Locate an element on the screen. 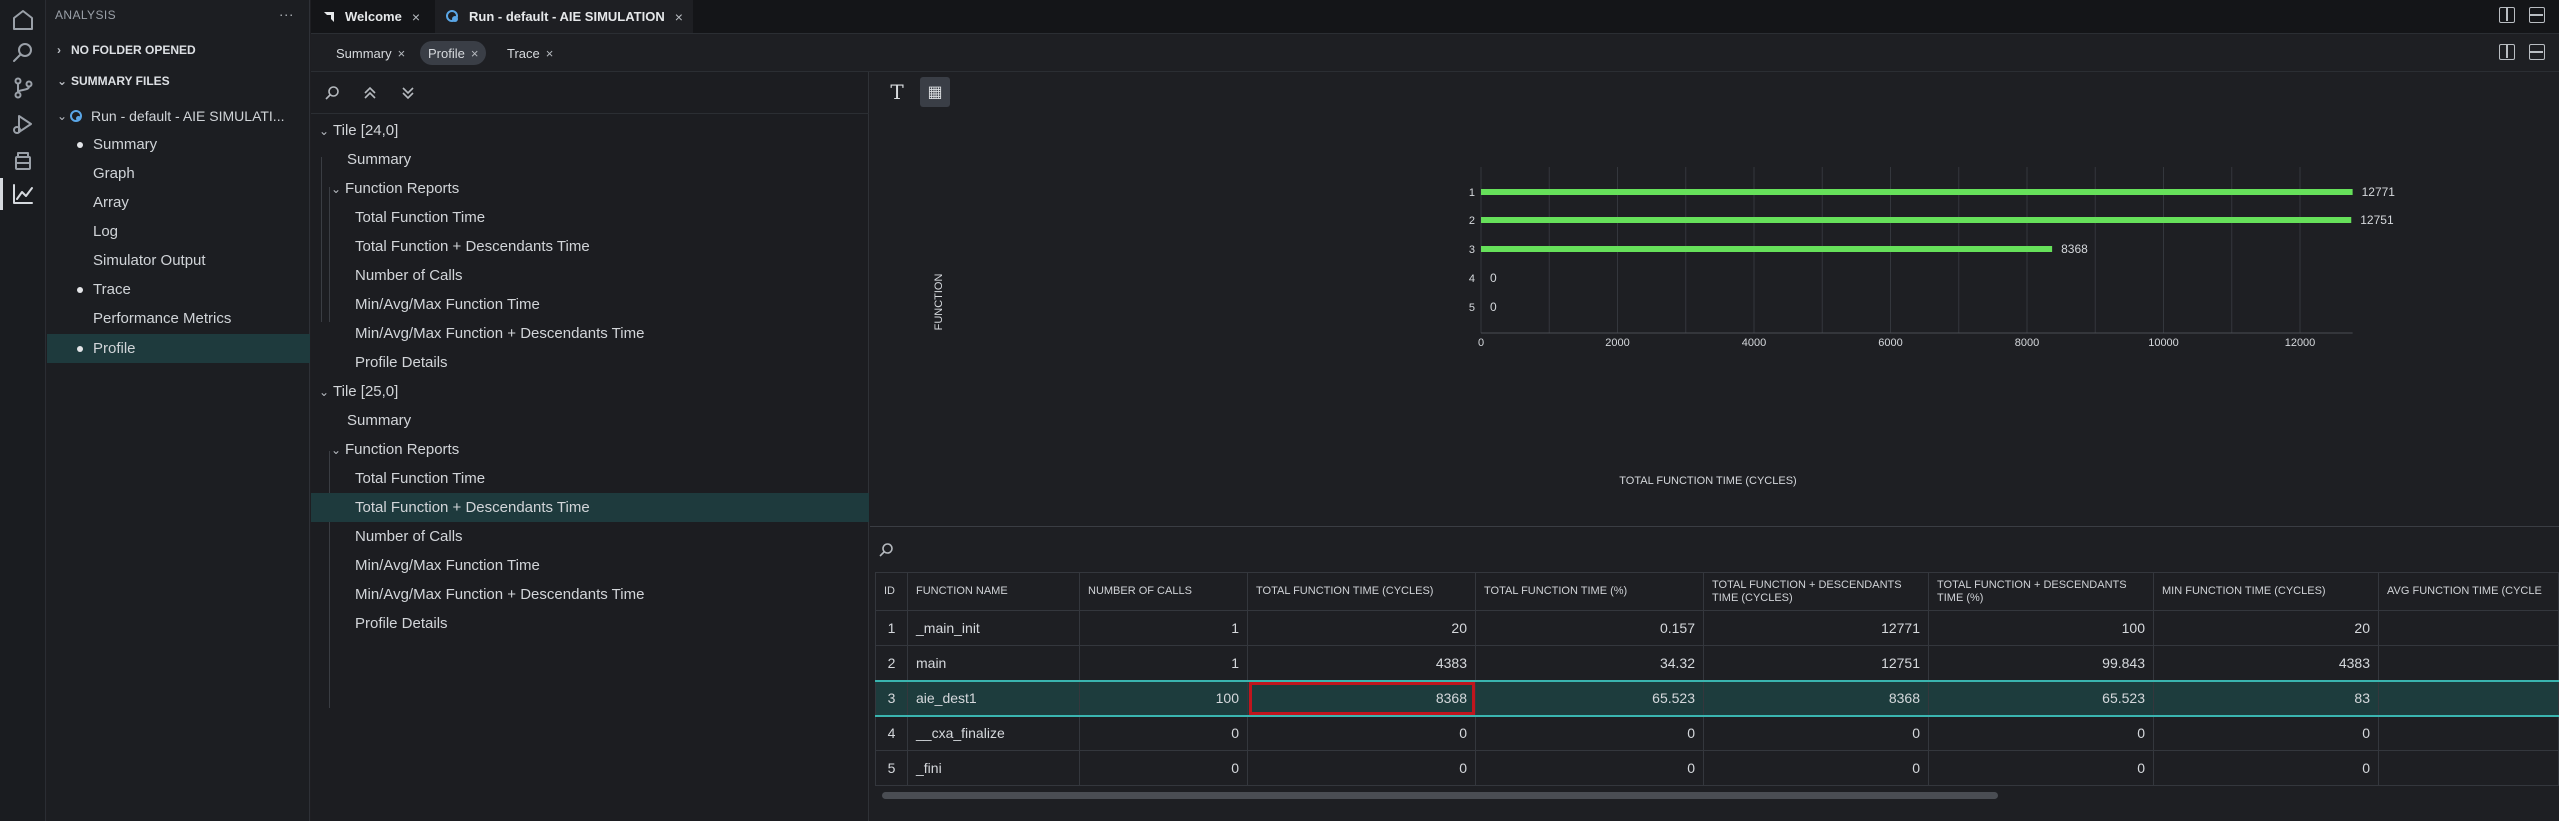 Image resolution: width=2559 pixels, height=821 pixels. row-id-cell: 5 is located at coordinates (891, 768).